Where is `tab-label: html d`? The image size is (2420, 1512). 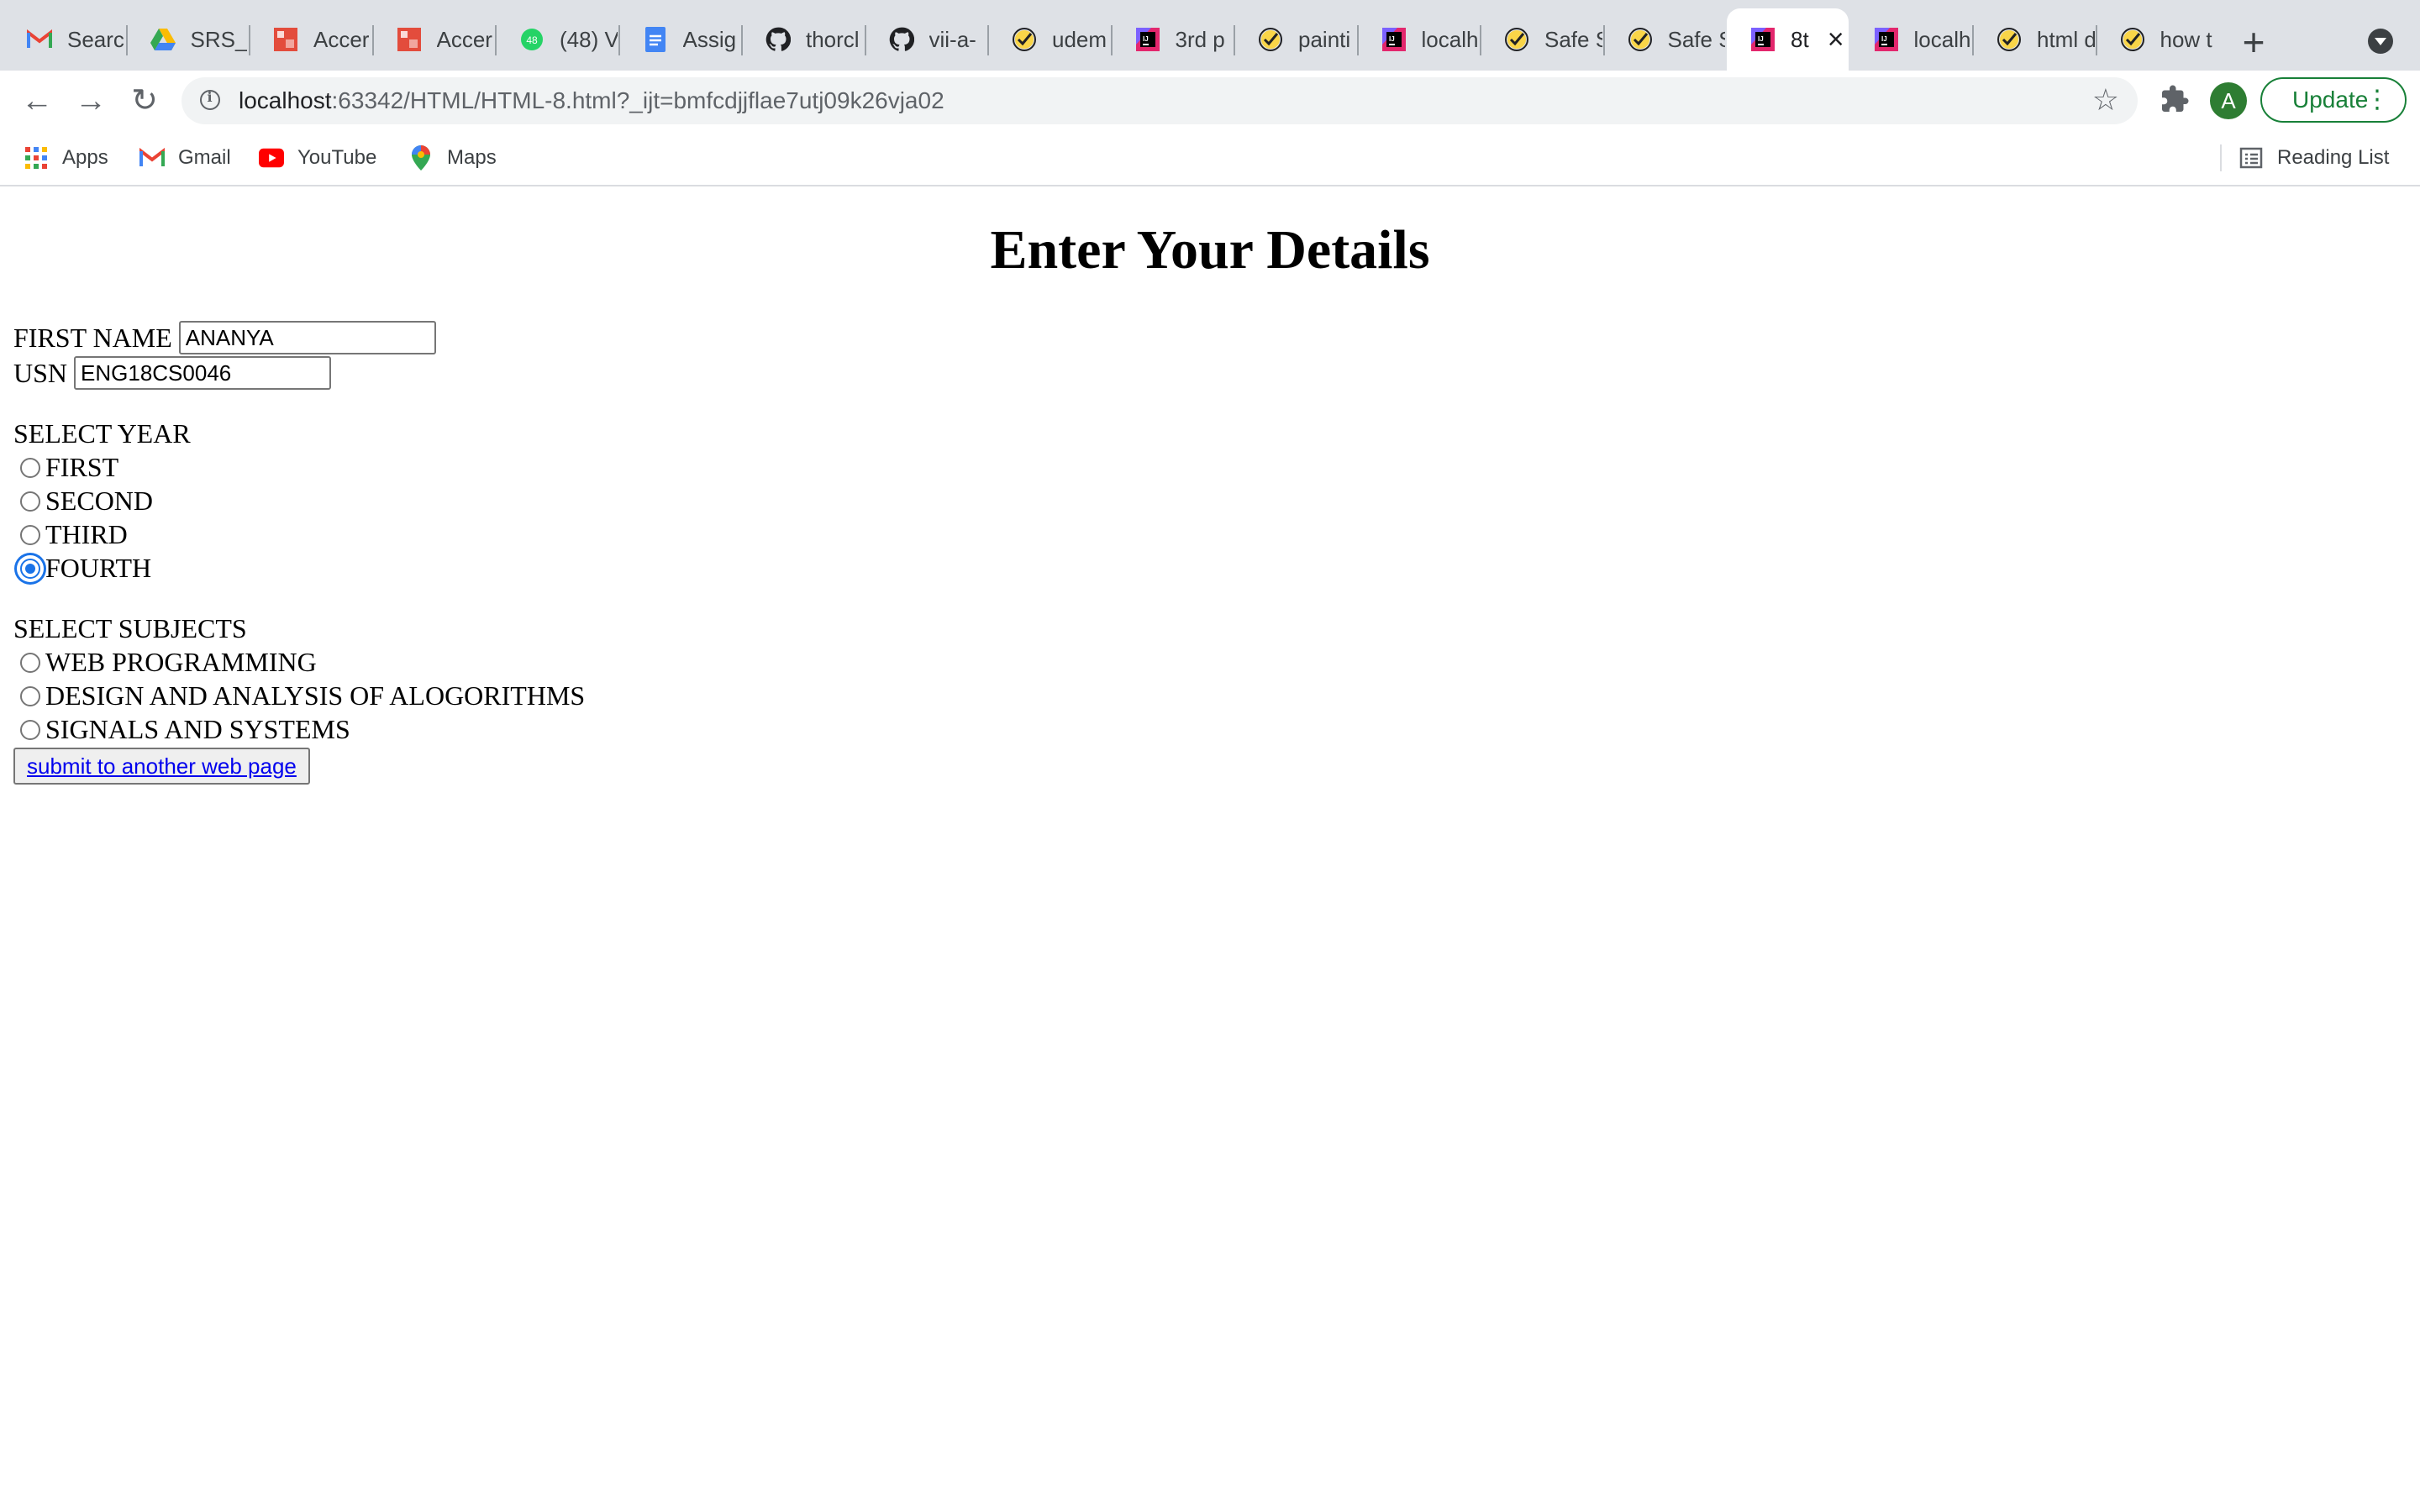 tab-label: html d is located at coordinates (2066, 39).